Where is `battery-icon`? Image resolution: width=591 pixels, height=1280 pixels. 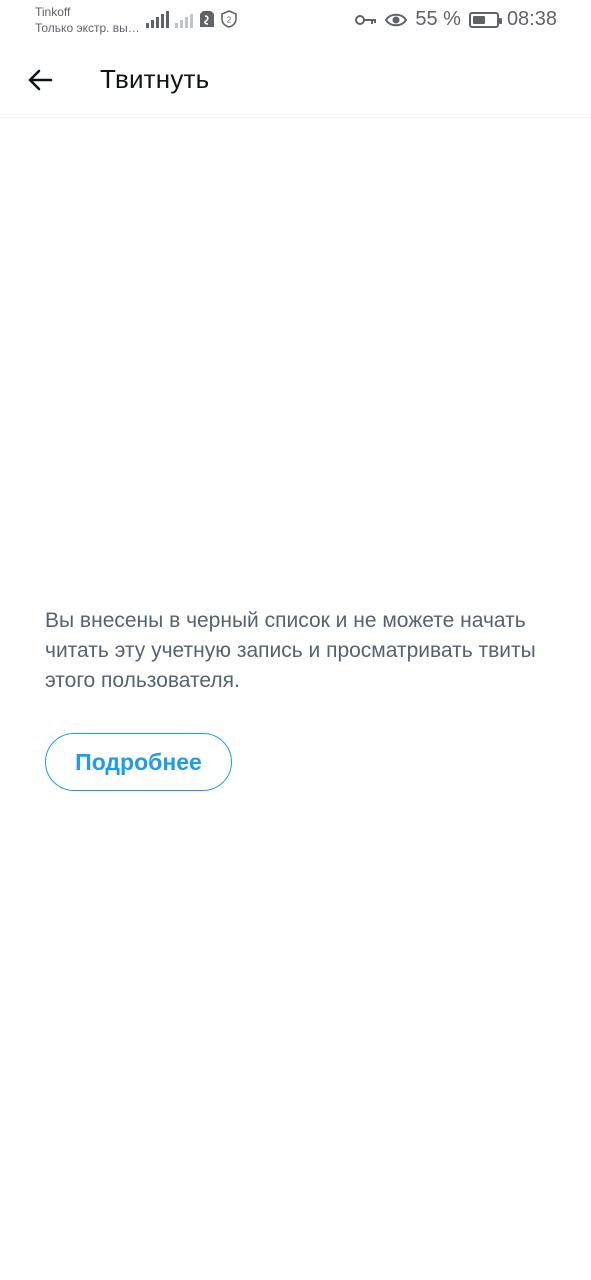
battery-icon is located at coordinates (485, 19).